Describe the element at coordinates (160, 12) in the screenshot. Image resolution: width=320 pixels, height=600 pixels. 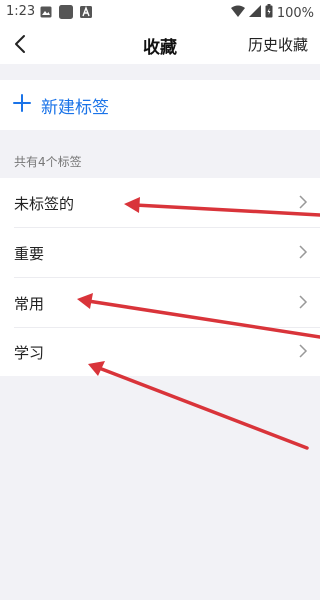
I see `status-bar: 1:23 100%` at that location.